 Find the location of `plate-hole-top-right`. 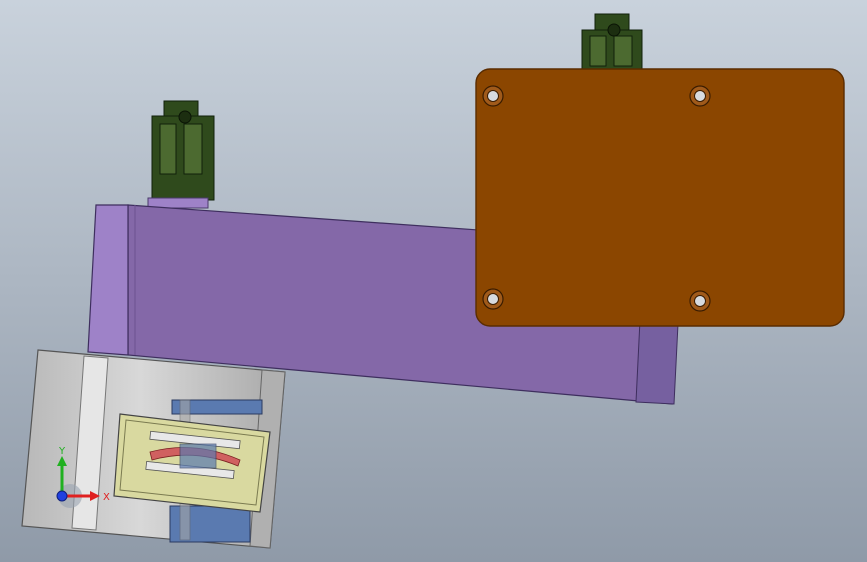

plate-hole-top-right is located at coordinates (700, 96).